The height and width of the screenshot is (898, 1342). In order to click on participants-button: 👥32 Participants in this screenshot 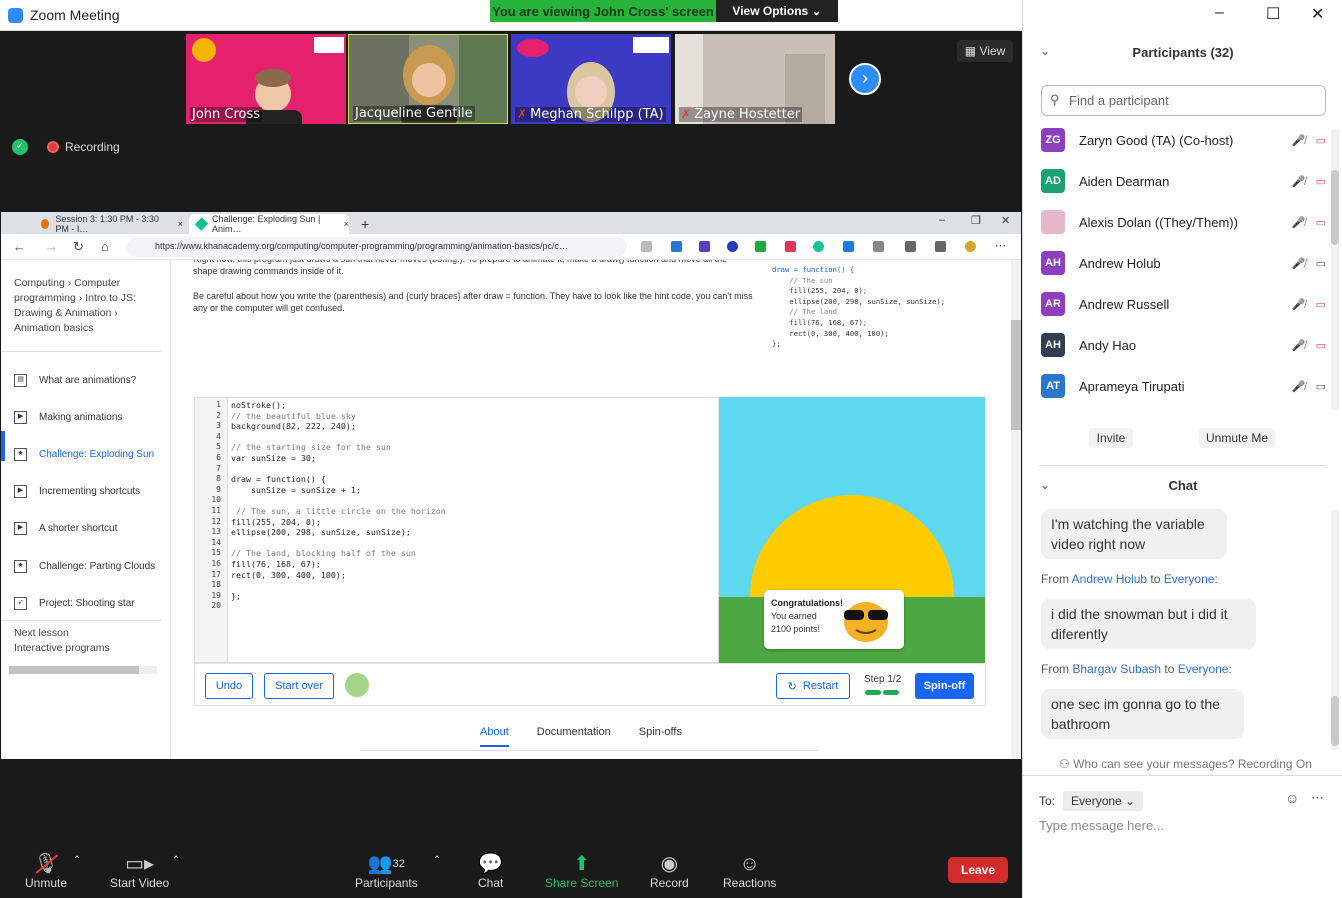, I will do `click(386, 871)`.